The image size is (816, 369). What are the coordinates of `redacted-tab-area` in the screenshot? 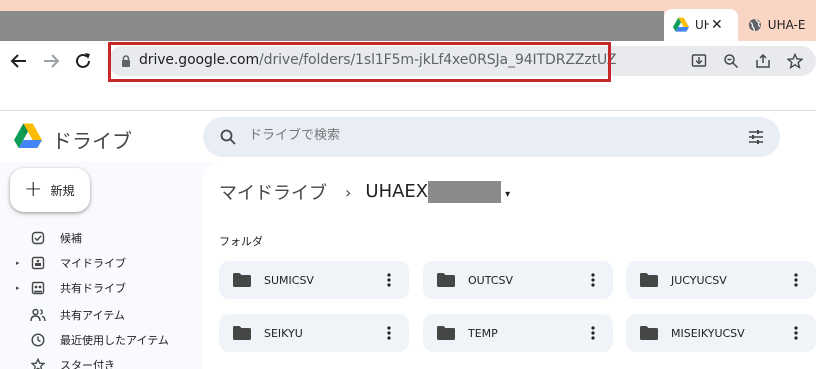 It's located at (332, 26).